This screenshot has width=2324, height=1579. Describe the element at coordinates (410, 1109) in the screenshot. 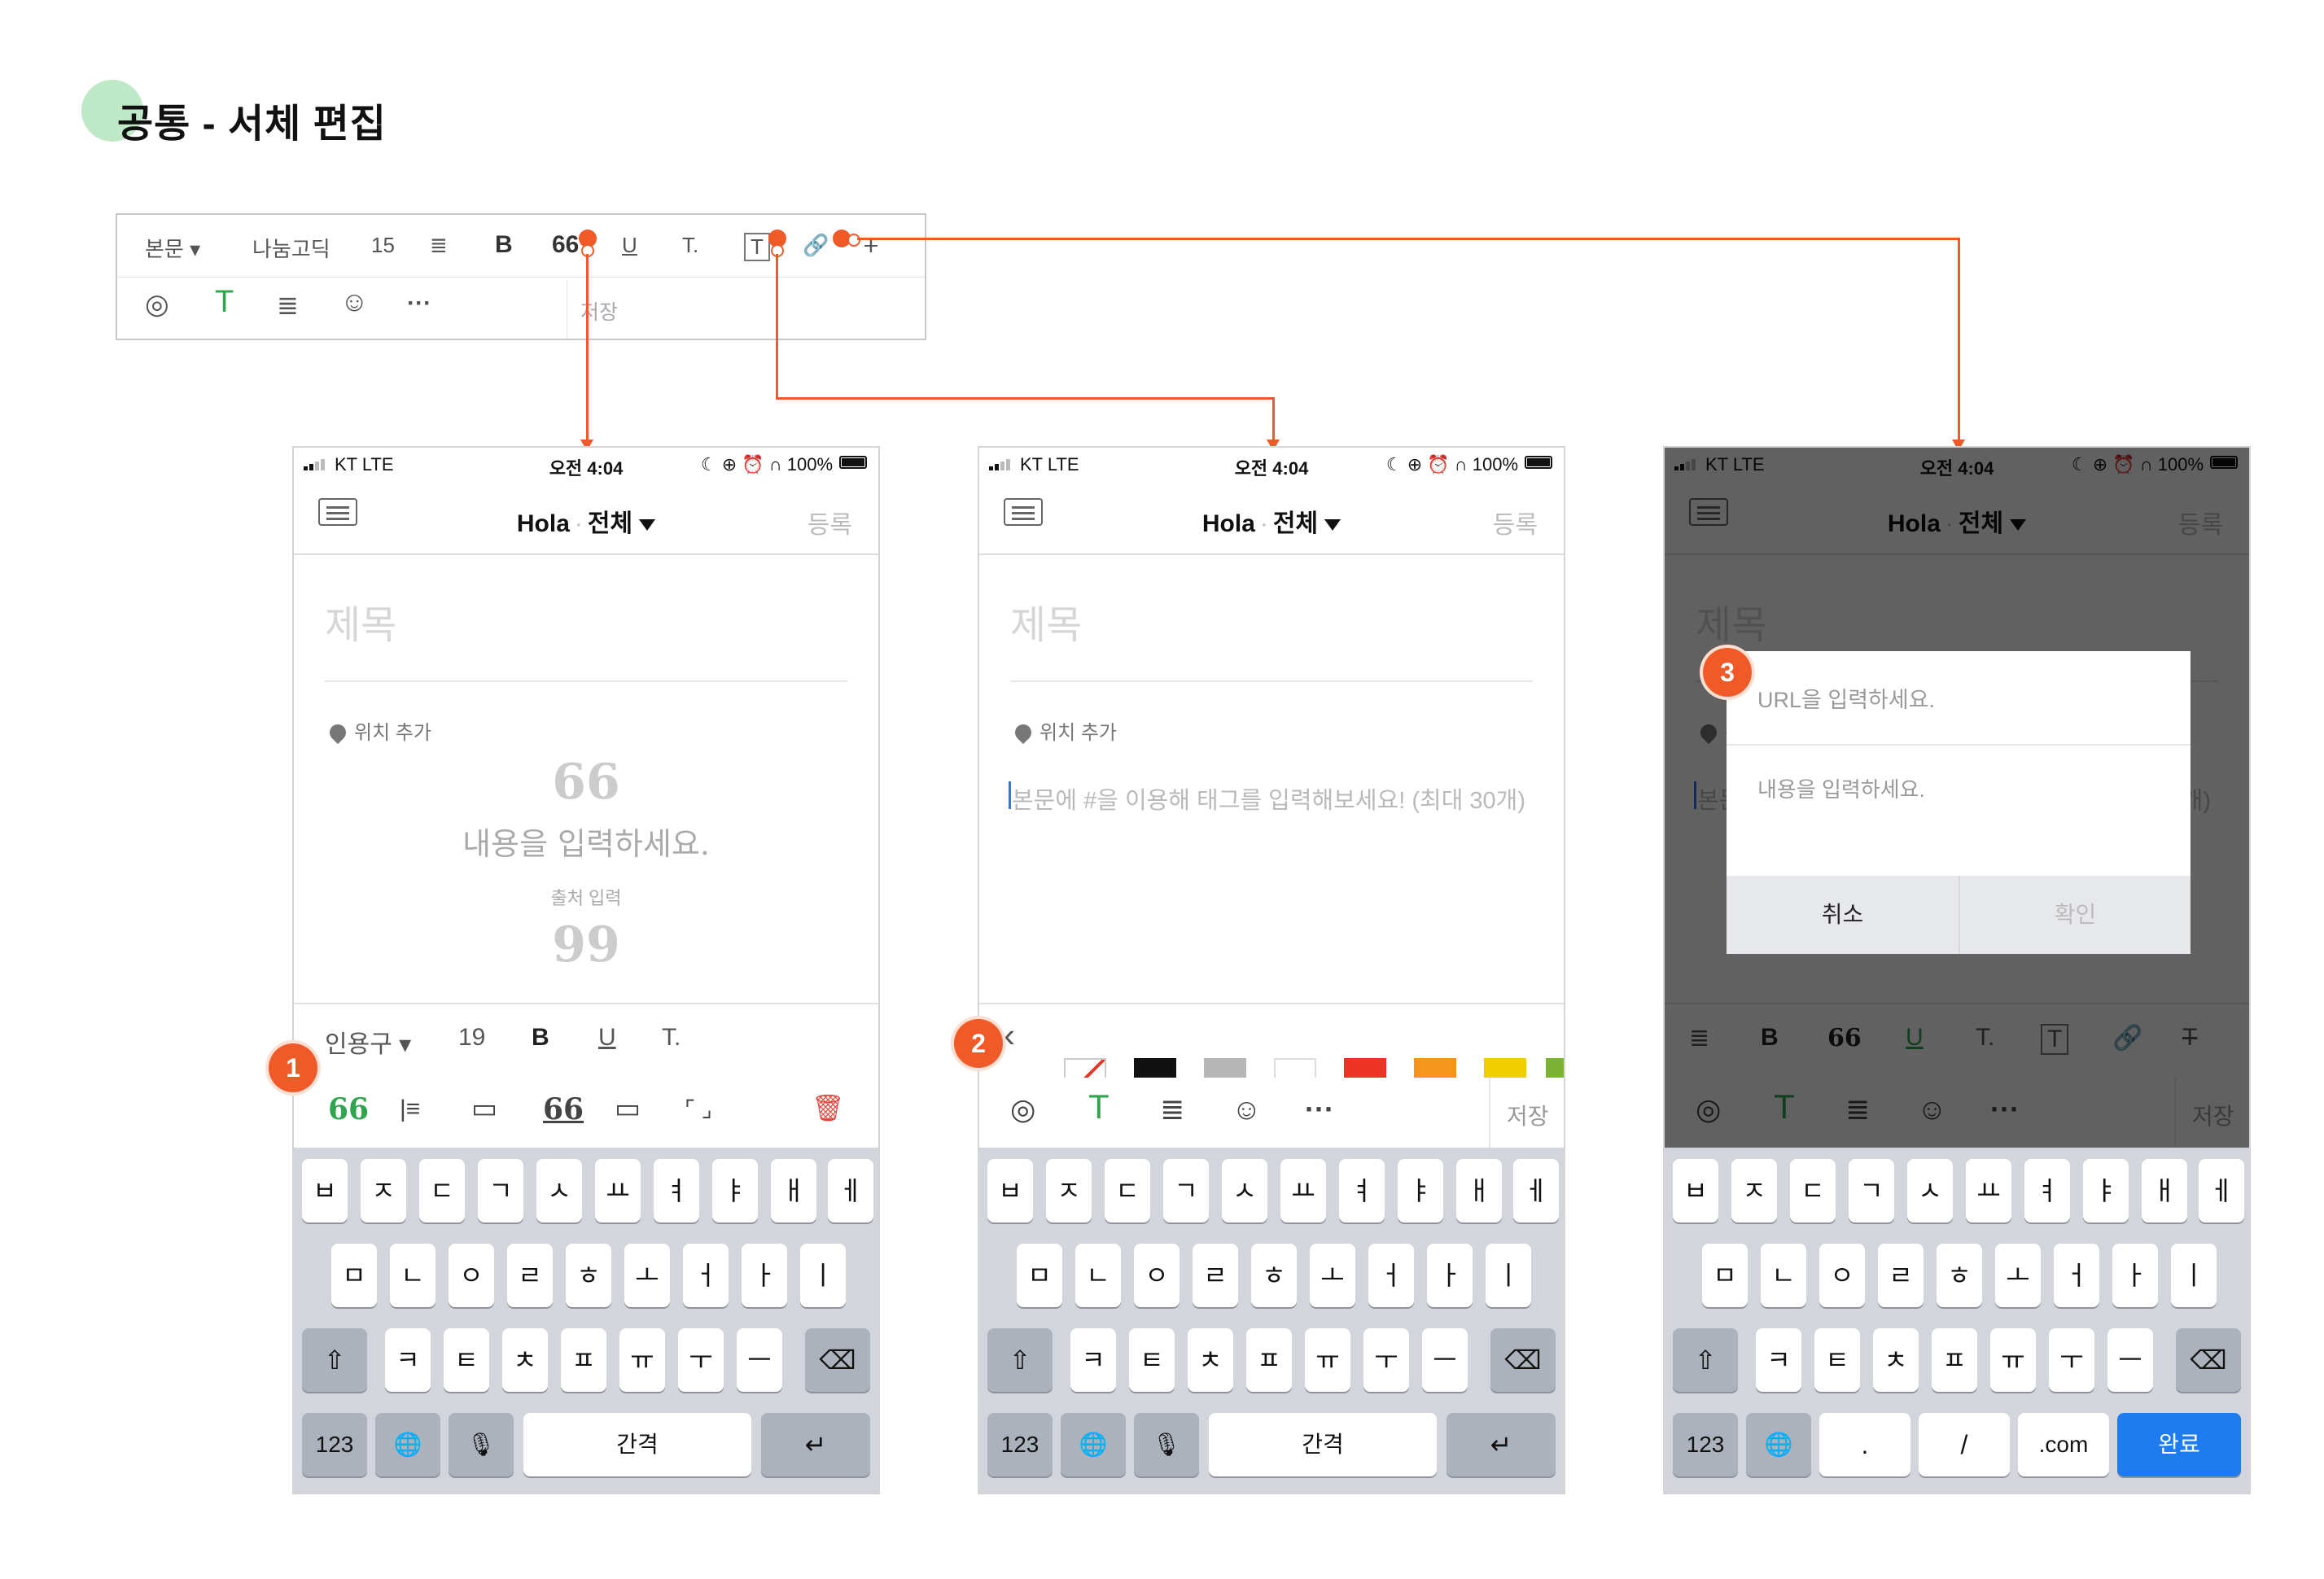

I see `quote-style-2-icon: |≡` at that location.